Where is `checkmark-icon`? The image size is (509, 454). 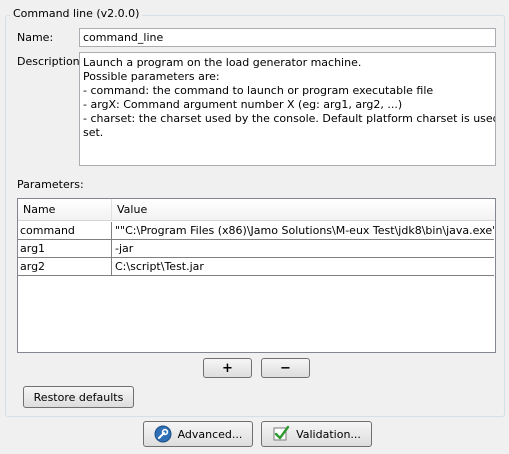 checkmark-icon is located at coordinates (281, 434).